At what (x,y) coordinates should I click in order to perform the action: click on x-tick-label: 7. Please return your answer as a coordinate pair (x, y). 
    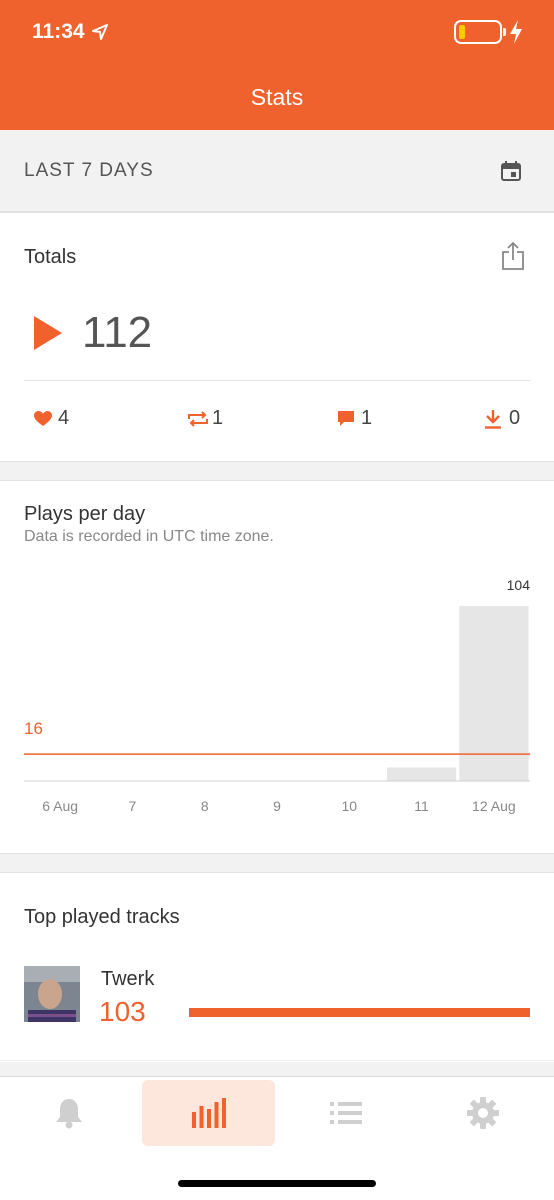
    Looking at the image, I should click on (133, 806).